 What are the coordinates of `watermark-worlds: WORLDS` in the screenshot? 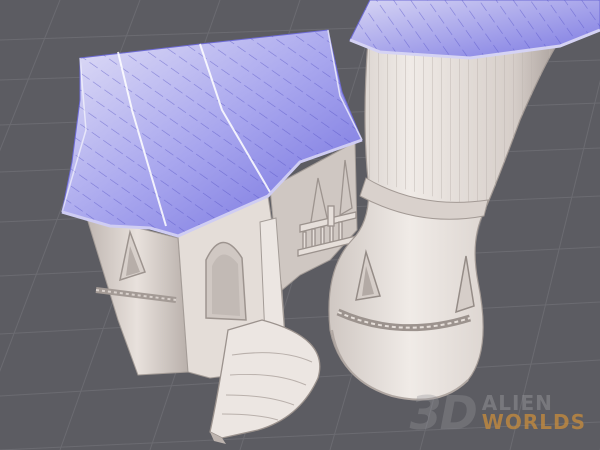 It's located at (533, 422).